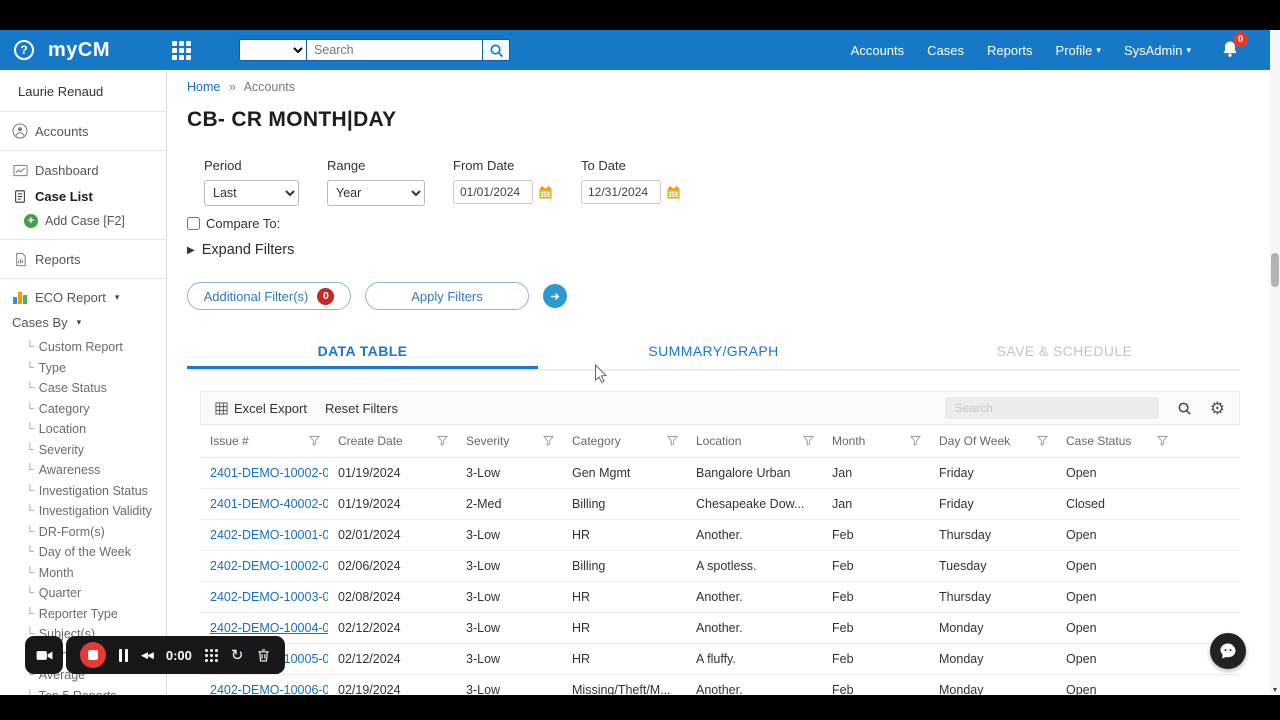 This screenshot has width=1280, height=720. I want to click on sidebar-tree-month: └ Month, so click(83, 573).